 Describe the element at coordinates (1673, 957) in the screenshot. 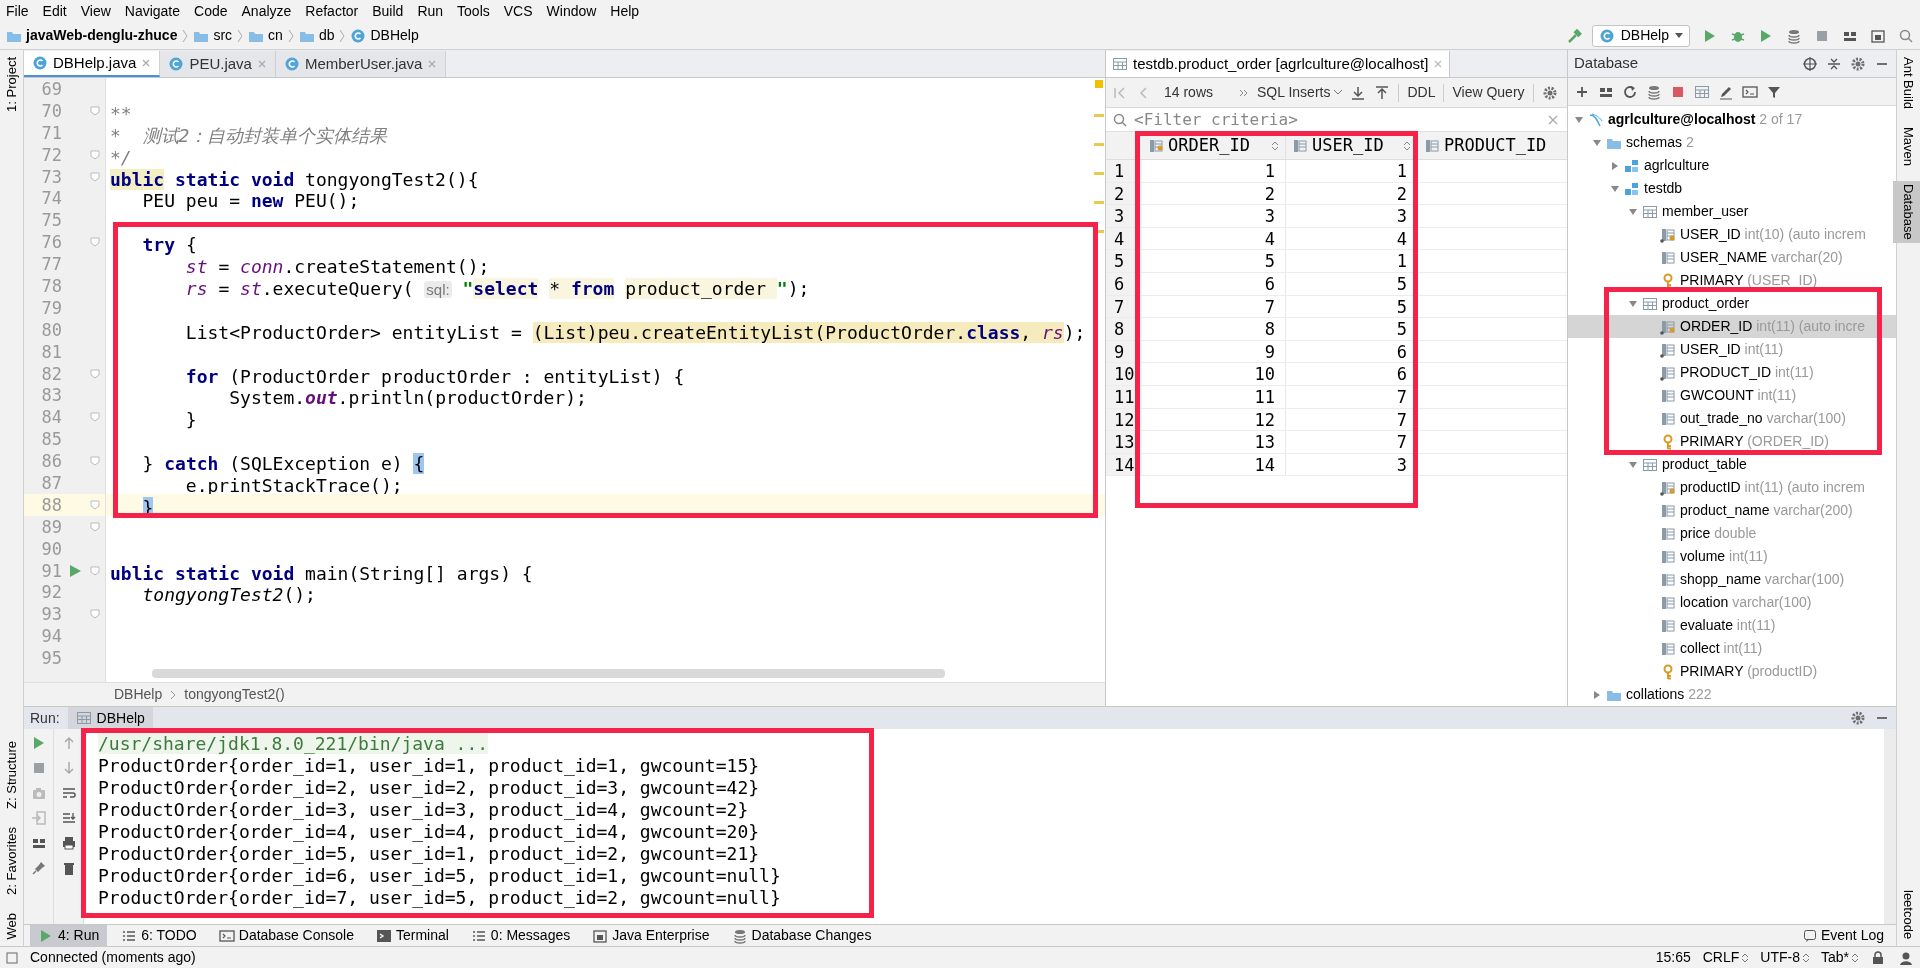

I see `caret-position: 15:65` at that location.